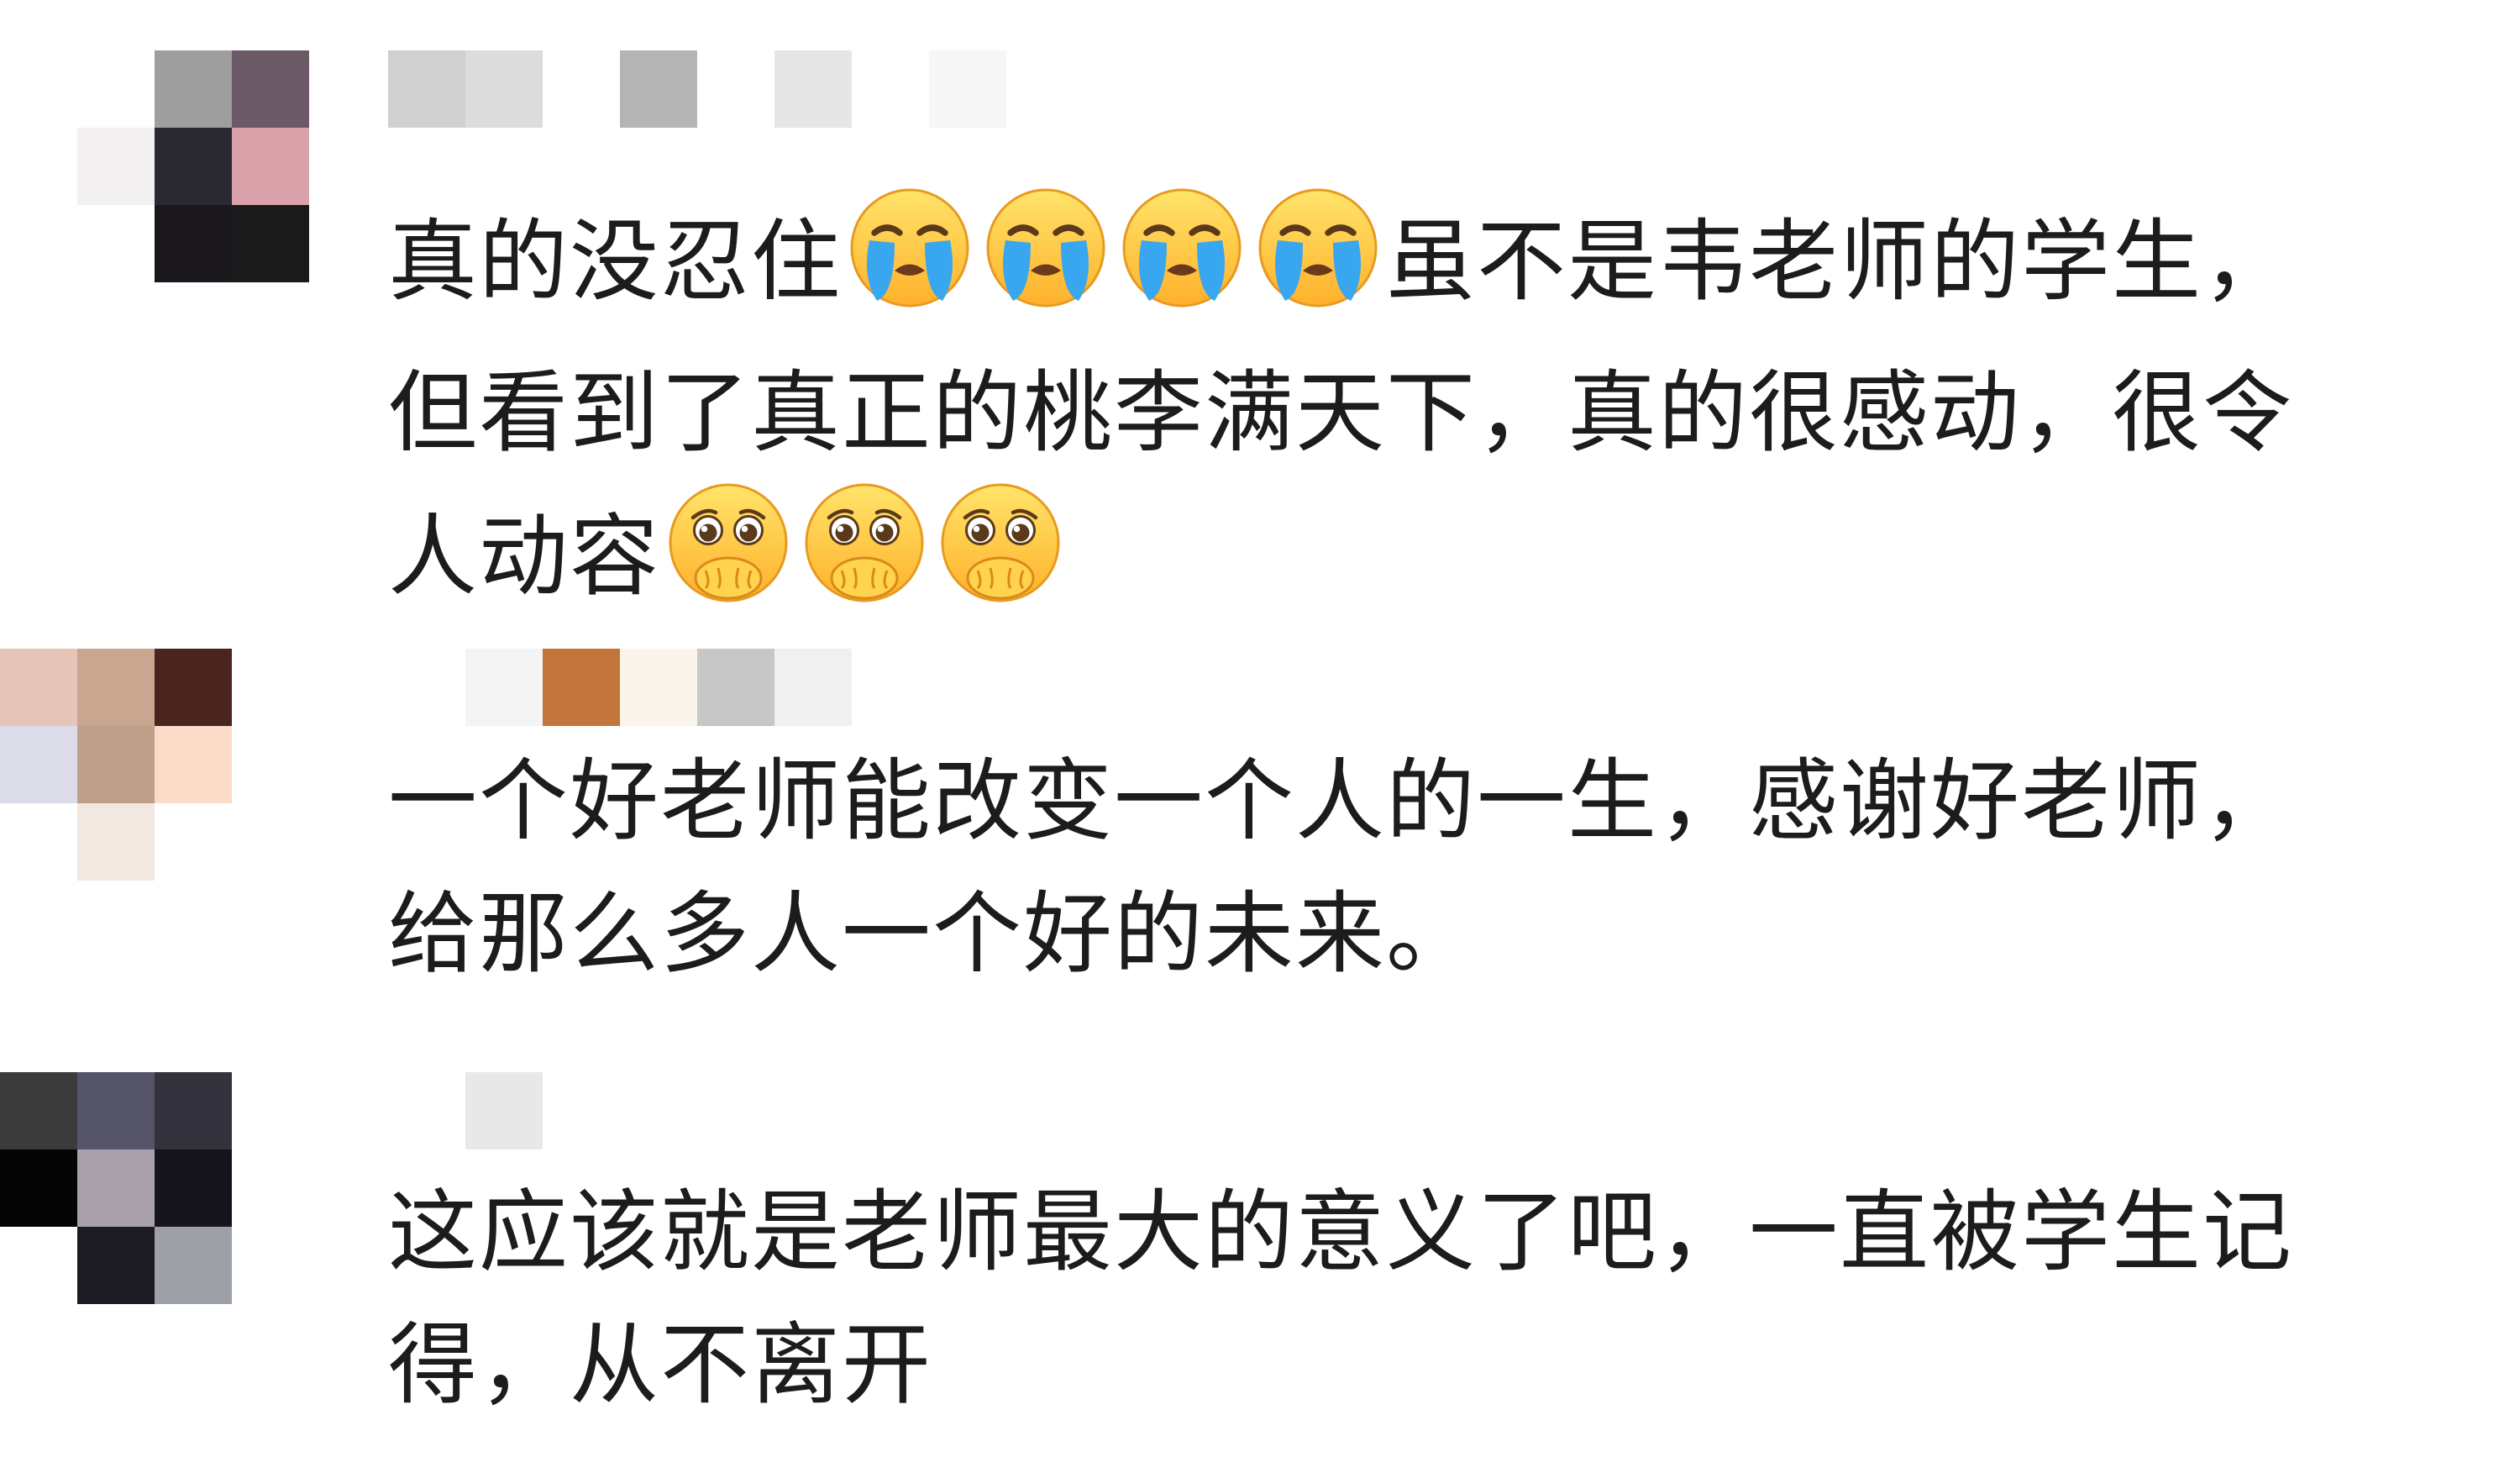  Describe the element at coordinates (615, 261) in the screenshot. I see `comment-text-part: 真的没忍住` at that location.